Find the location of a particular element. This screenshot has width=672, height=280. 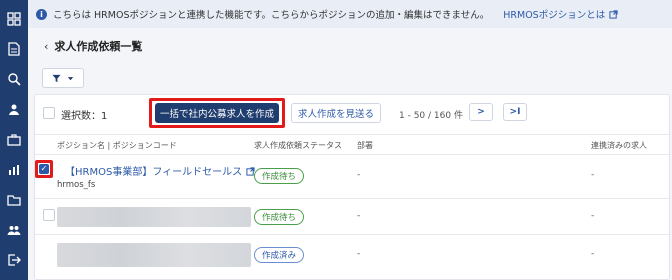

table-row: 作成済み - - is located at coordinates (353, 255).